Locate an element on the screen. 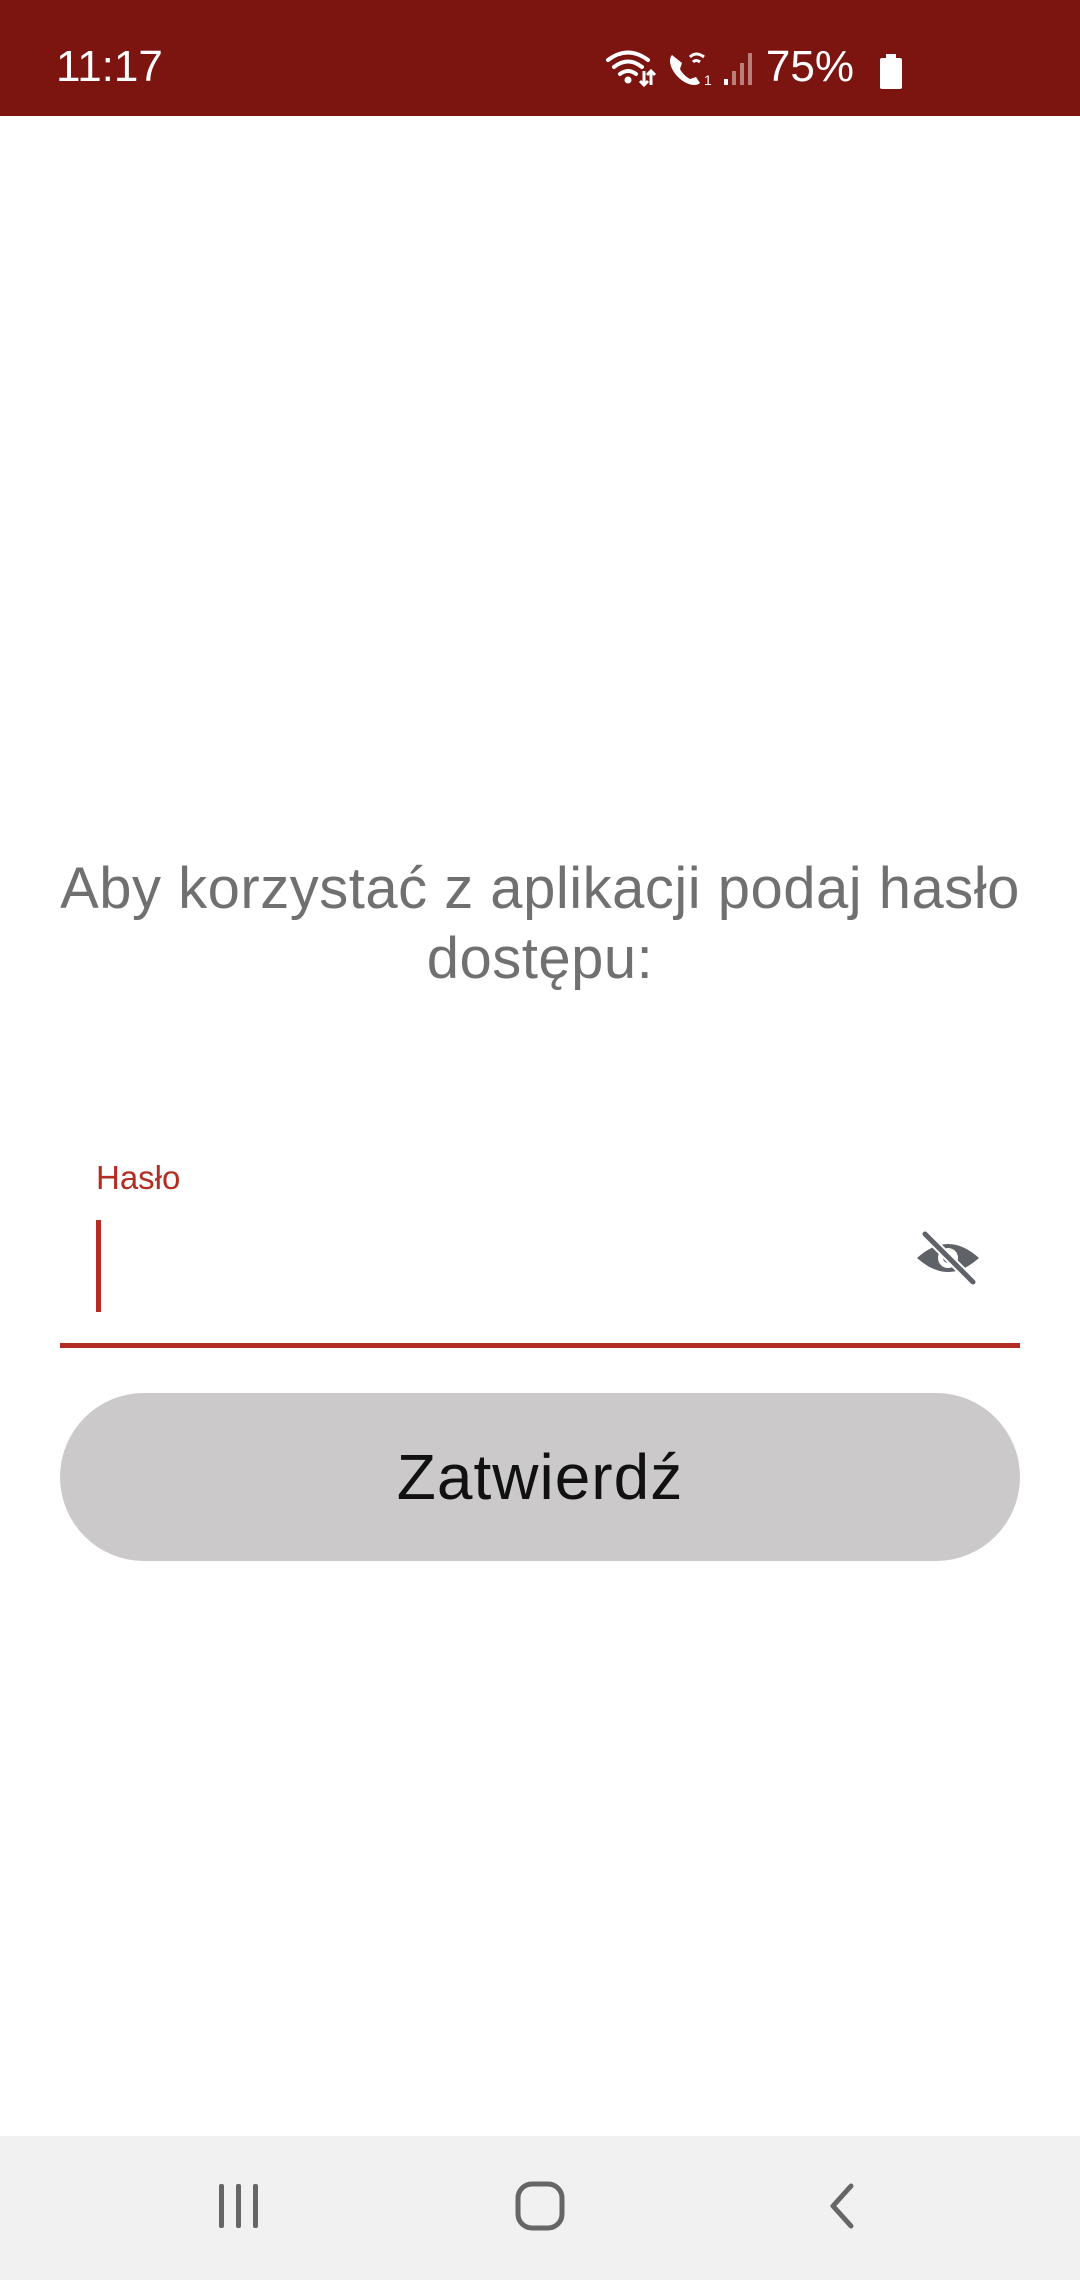 This screenshot has height=2280, width=1080. wifi-icon is located at coordinates (630, 67).